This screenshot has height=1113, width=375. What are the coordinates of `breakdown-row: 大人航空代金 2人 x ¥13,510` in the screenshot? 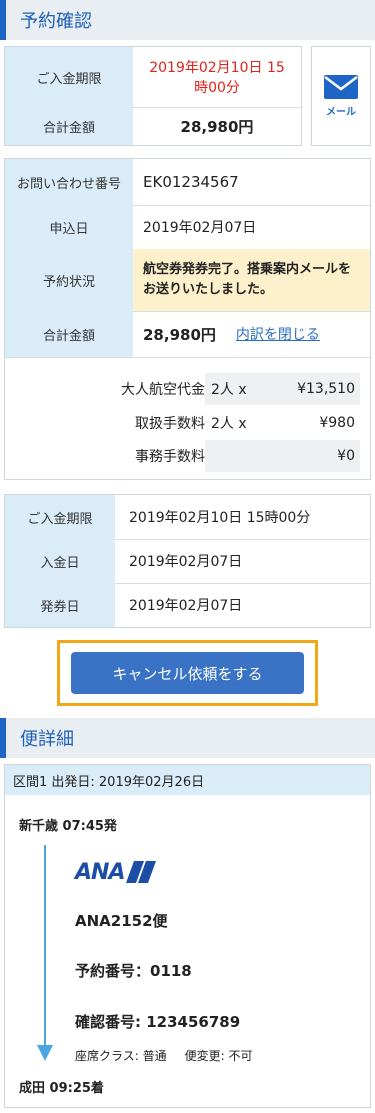 It's located at (187, 389).